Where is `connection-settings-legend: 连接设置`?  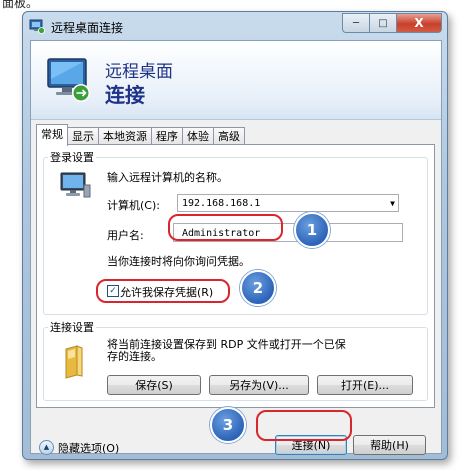
connection-settings-legend: 连接设置 is located at coordinates (72, 327).